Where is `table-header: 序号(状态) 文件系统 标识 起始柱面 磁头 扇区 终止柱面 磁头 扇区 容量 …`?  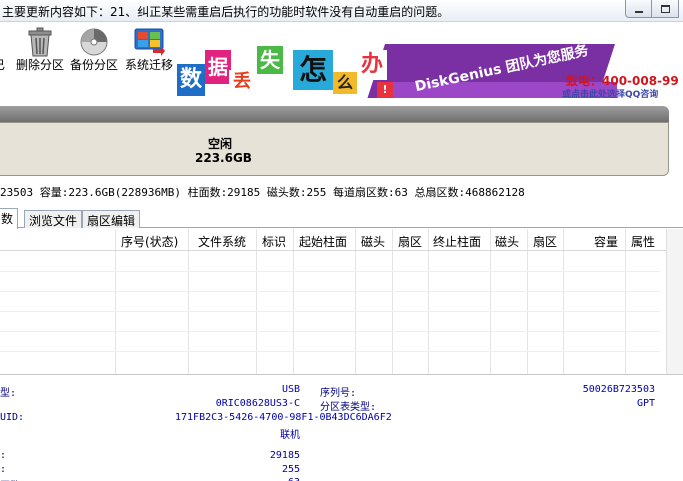 table-header: 序号(状态) 文件系统 标识 起始柱面 磁头 扇区 终止柱面 磁头 扇区 容量 … is located at coordinates (341, 240).